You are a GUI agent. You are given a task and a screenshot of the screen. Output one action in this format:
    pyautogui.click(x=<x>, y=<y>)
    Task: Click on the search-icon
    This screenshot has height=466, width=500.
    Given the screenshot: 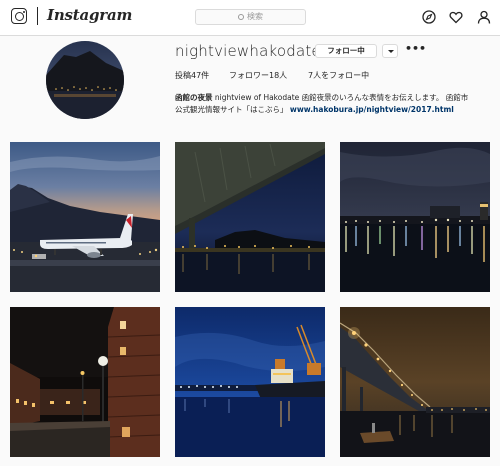 What is the action you would take?
    pyautogui.click(x=241, y=17)
    